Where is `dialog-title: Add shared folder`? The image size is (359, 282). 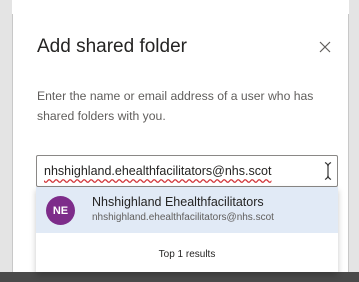
dialog-title: Add shared folder is located at coordinates (112, 46).